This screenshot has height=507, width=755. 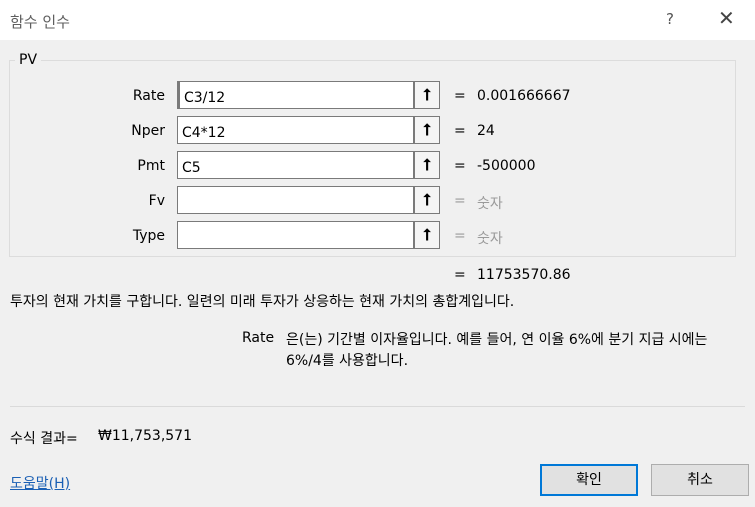 What do you see at coordinates (295, 130) in the screenshot?
I see `nper-input` at bounding box center [295, 130].